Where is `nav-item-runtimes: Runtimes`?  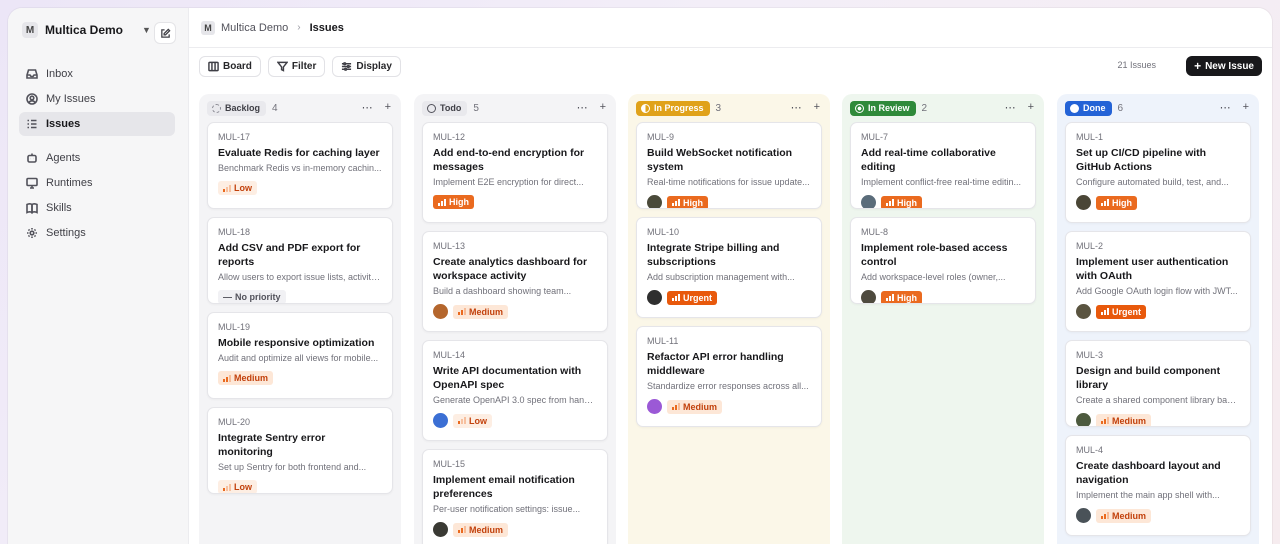 nav-item-runtimes: Runtimes is located at coordinates (97, 183).